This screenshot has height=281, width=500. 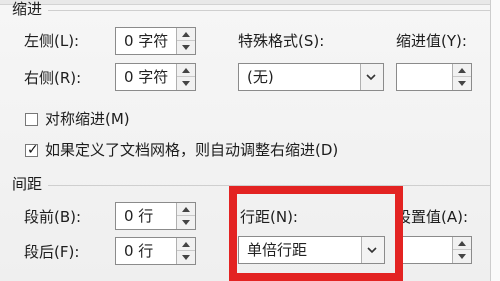 I want to click on right-indent-label: 右侧(R):, so click(x=53, y=78).